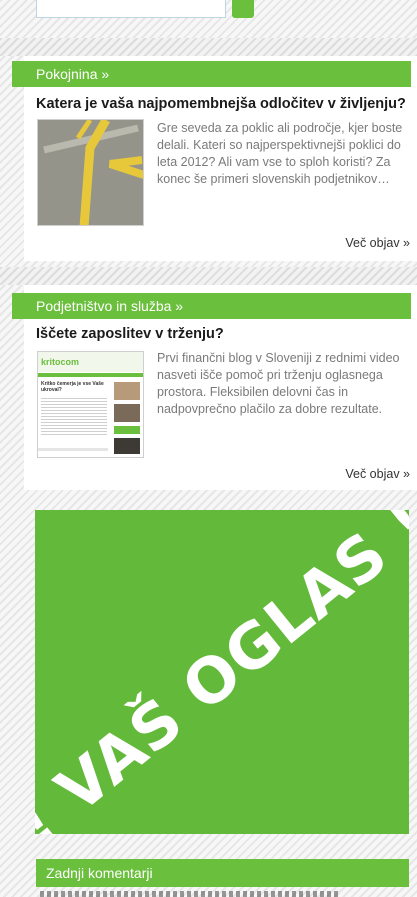 The height and width of the screenshot is (897, 417). Describe the element at coordinates (72, 387) in the screenshot. I see `thumb-heading: Kritko čemerja je vse Vaše ukroval?` at that location.